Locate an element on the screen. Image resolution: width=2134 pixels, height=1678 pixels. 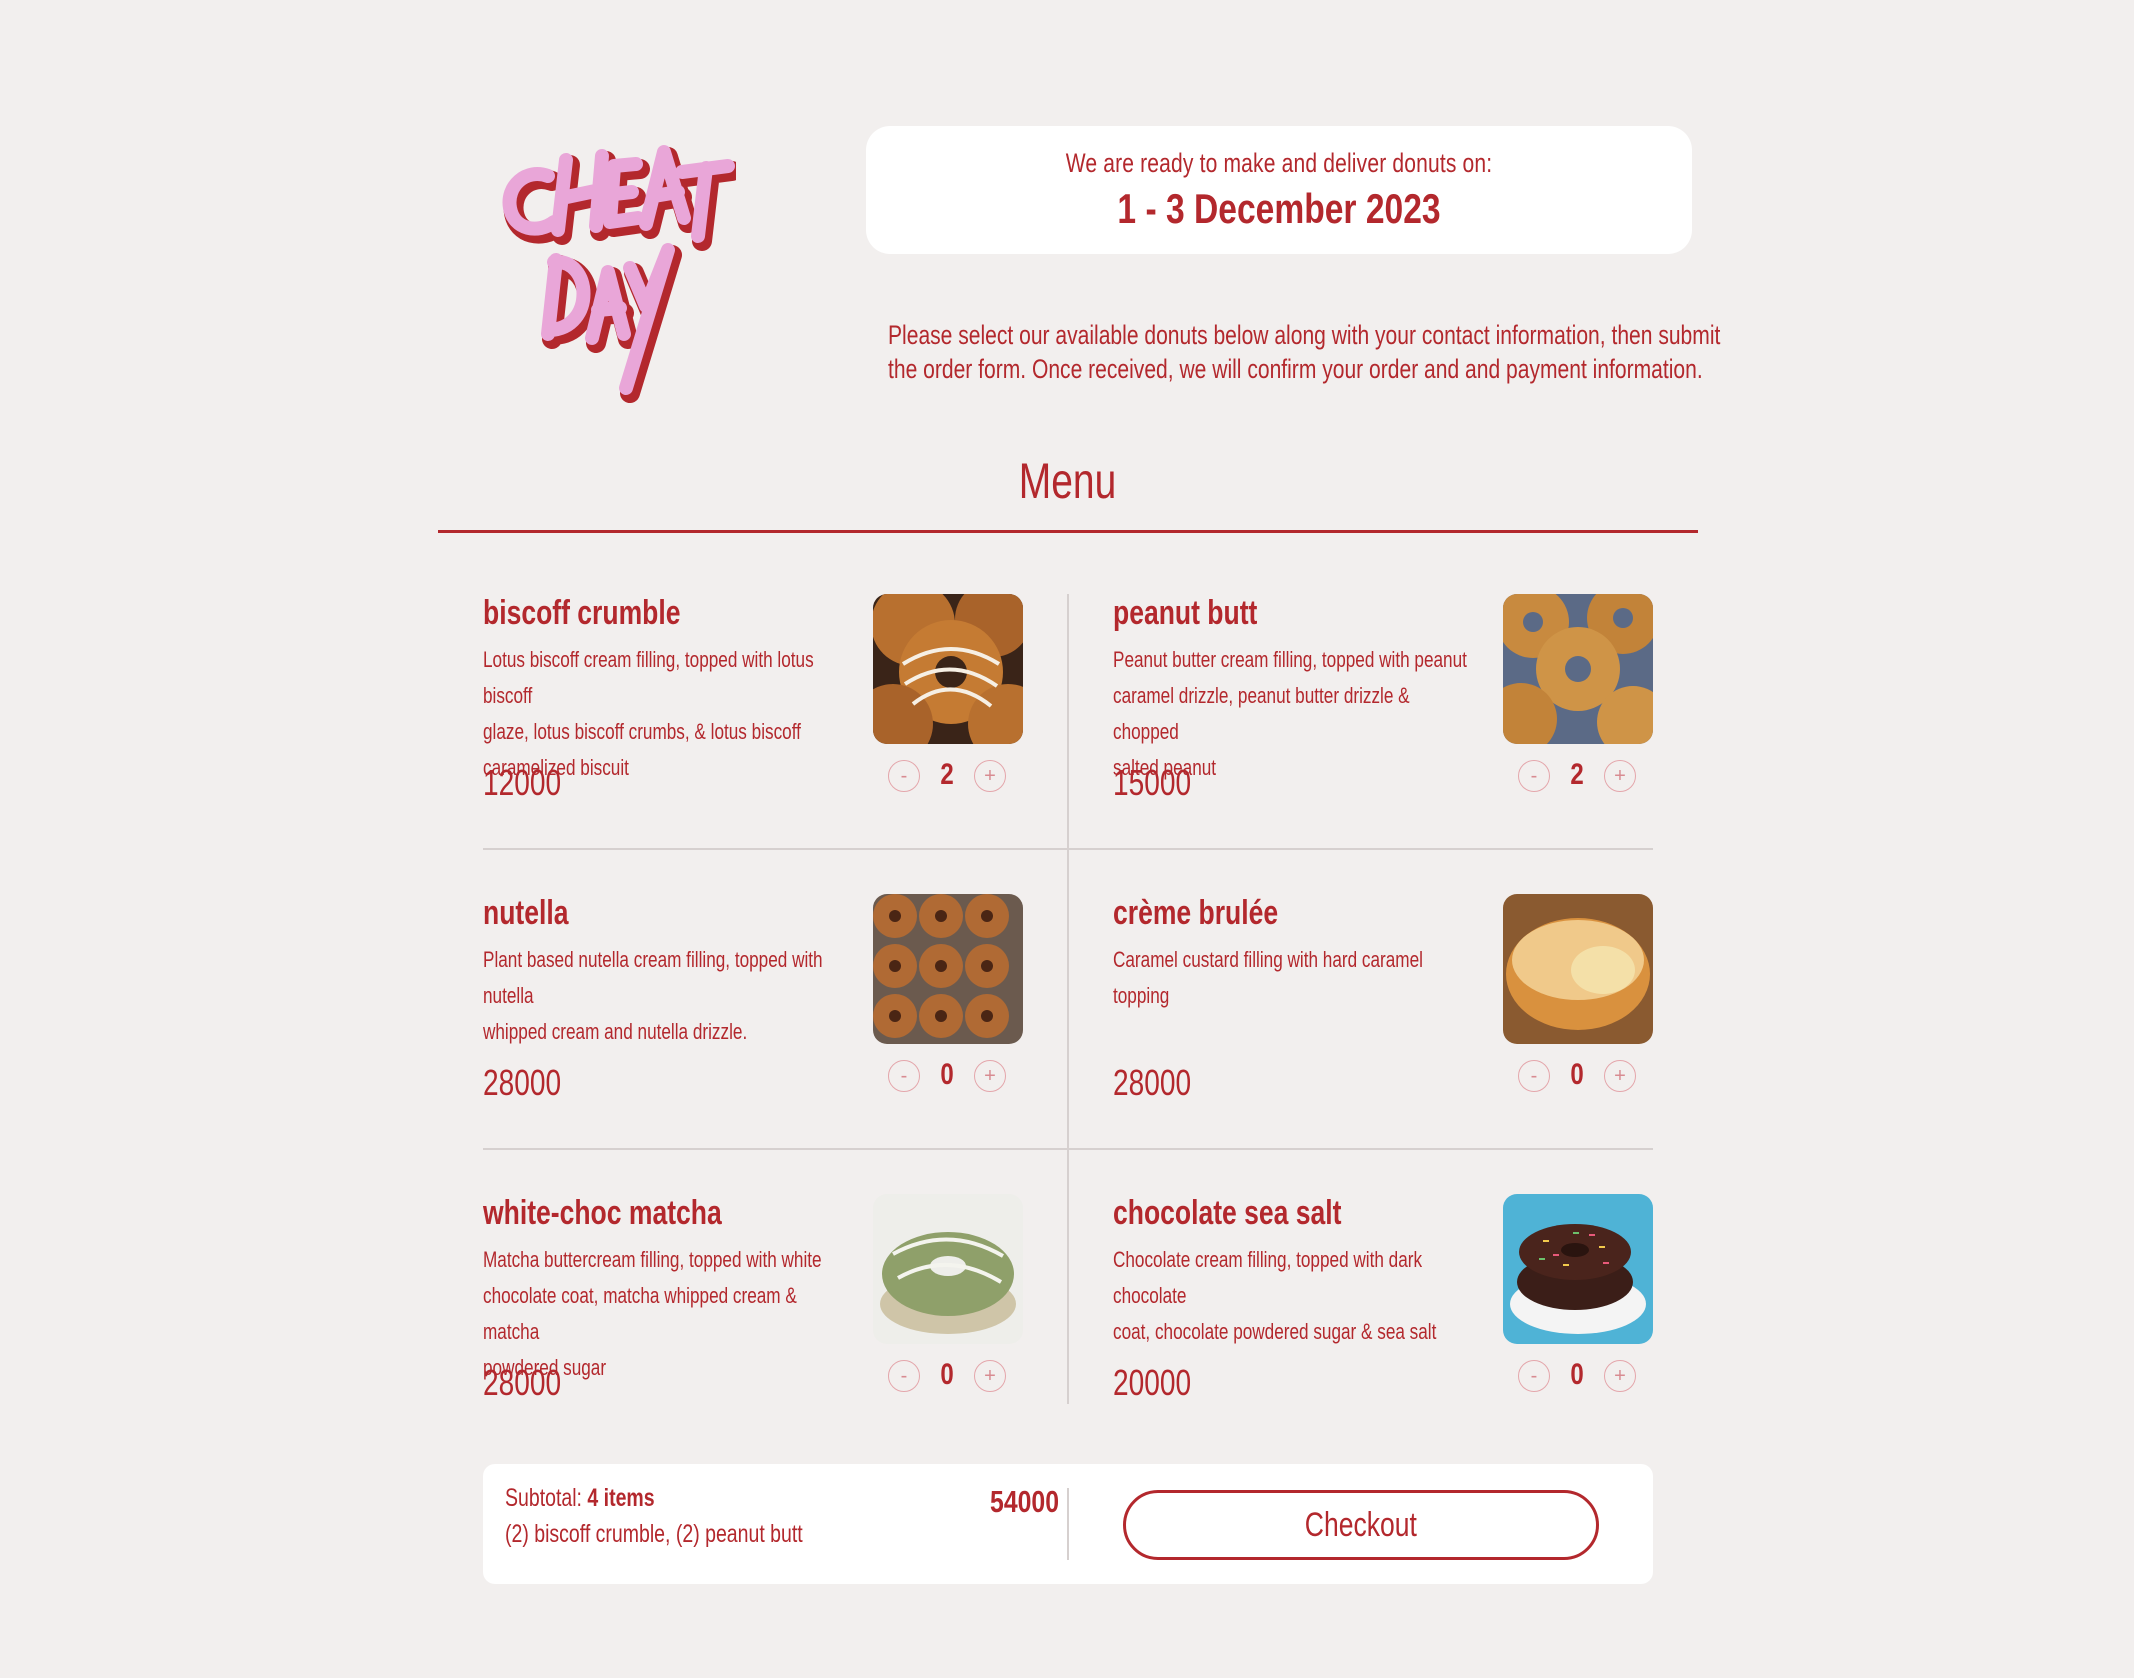
checkout-button: Checkout is located at coordinates (1361, 1525).